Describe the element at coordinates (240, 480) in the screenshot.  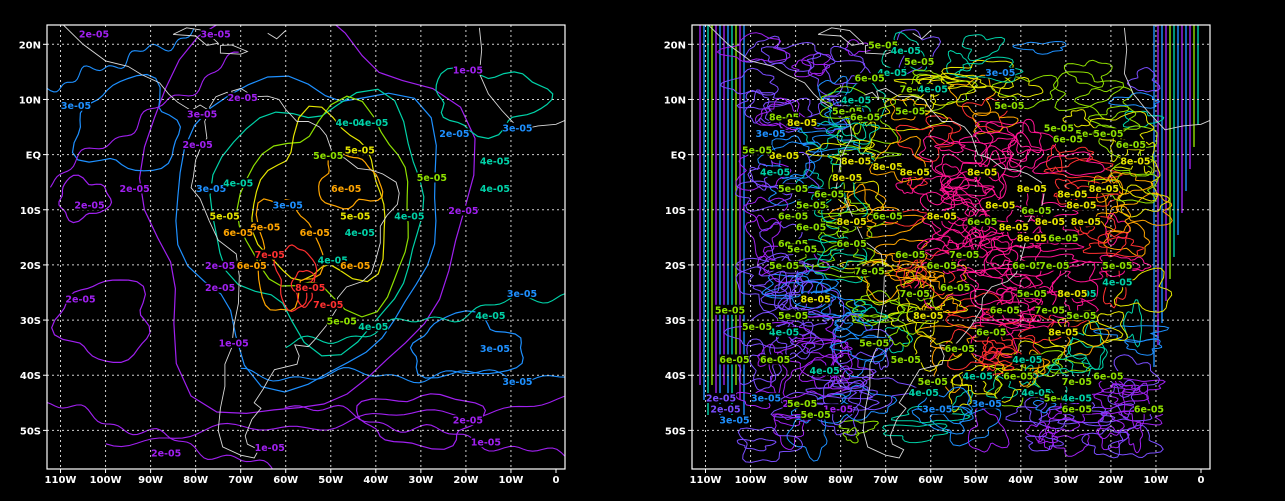
I see `x-tick-label: 70W` at that location.